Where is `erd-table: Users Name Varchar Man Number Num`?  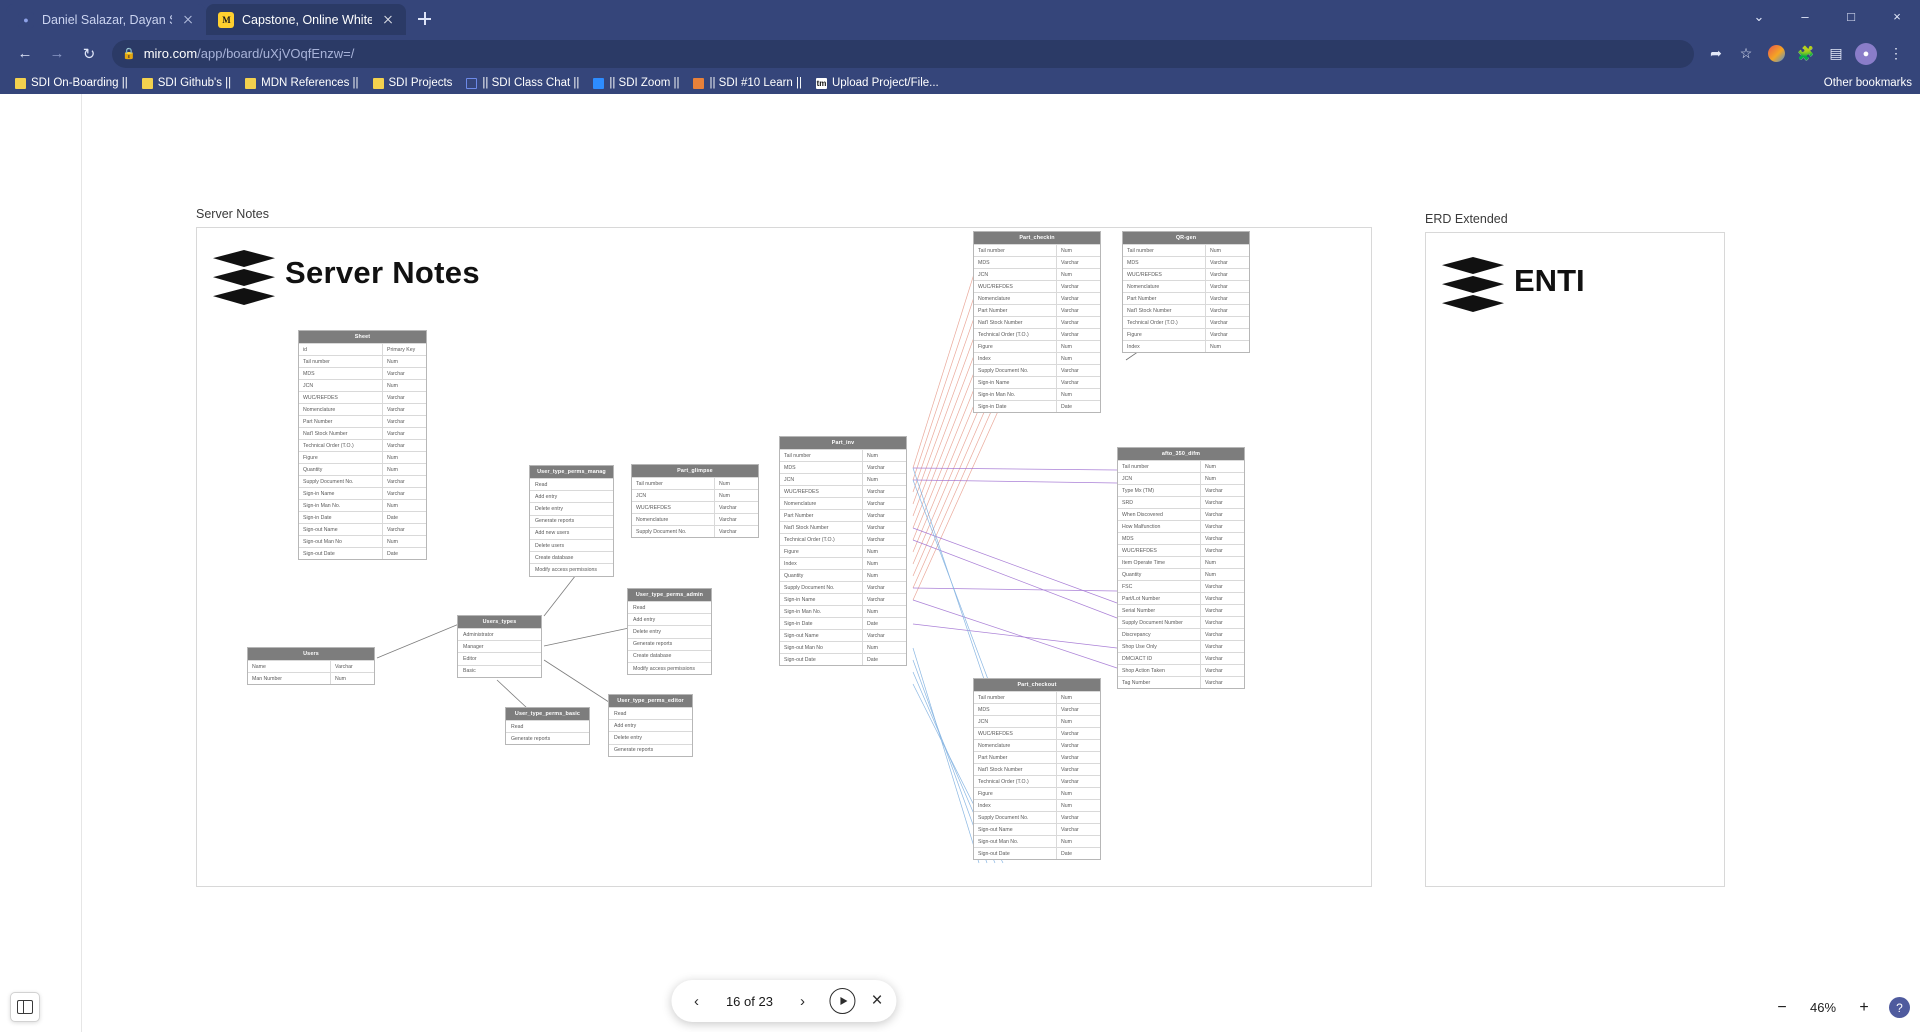 erd-table: Users Name Varchar Man Number Num is located at coordinates (311, 666).